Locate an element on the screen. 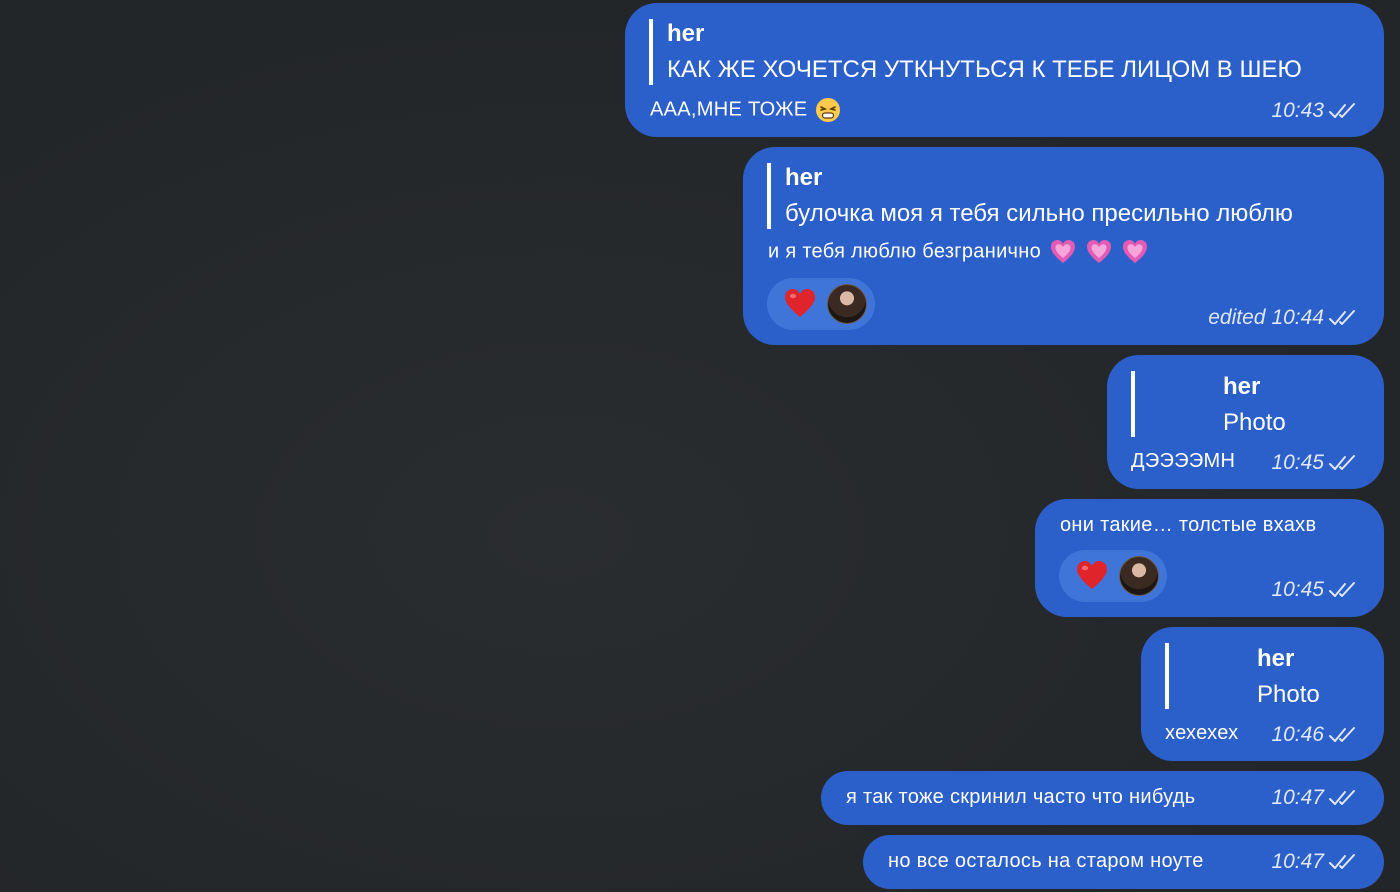 This screenshot has width=1400, height=892. tired-face-emoji-icon is located at coordinates (828, 110).